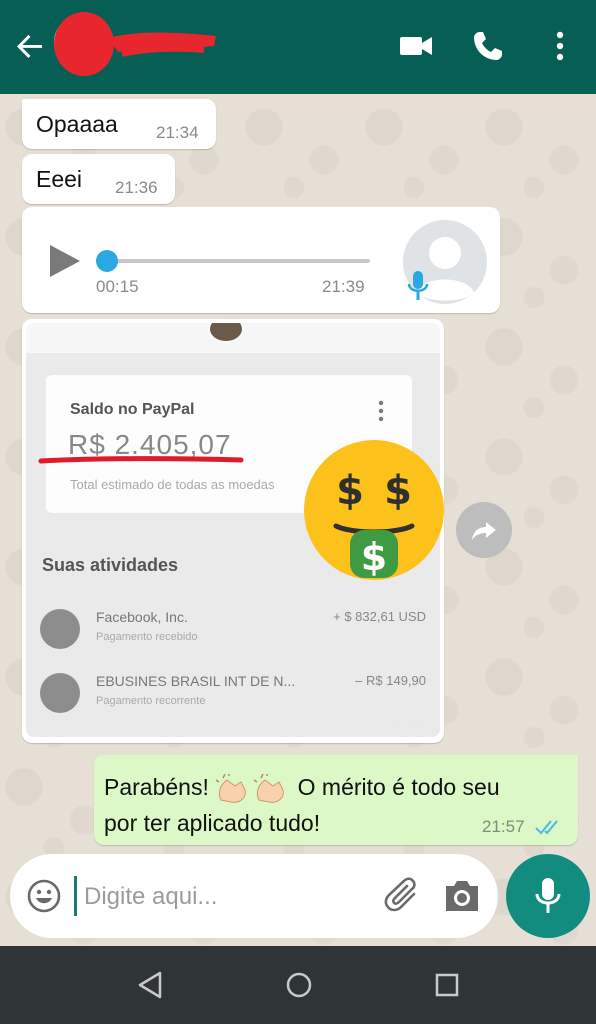 Image resolution: width=596 pixels, height=1024 pixels. What do you see at coordinates (107, 261) in the screenshot?
I see `voice-progress-handle` at bounding box center [107, 261].